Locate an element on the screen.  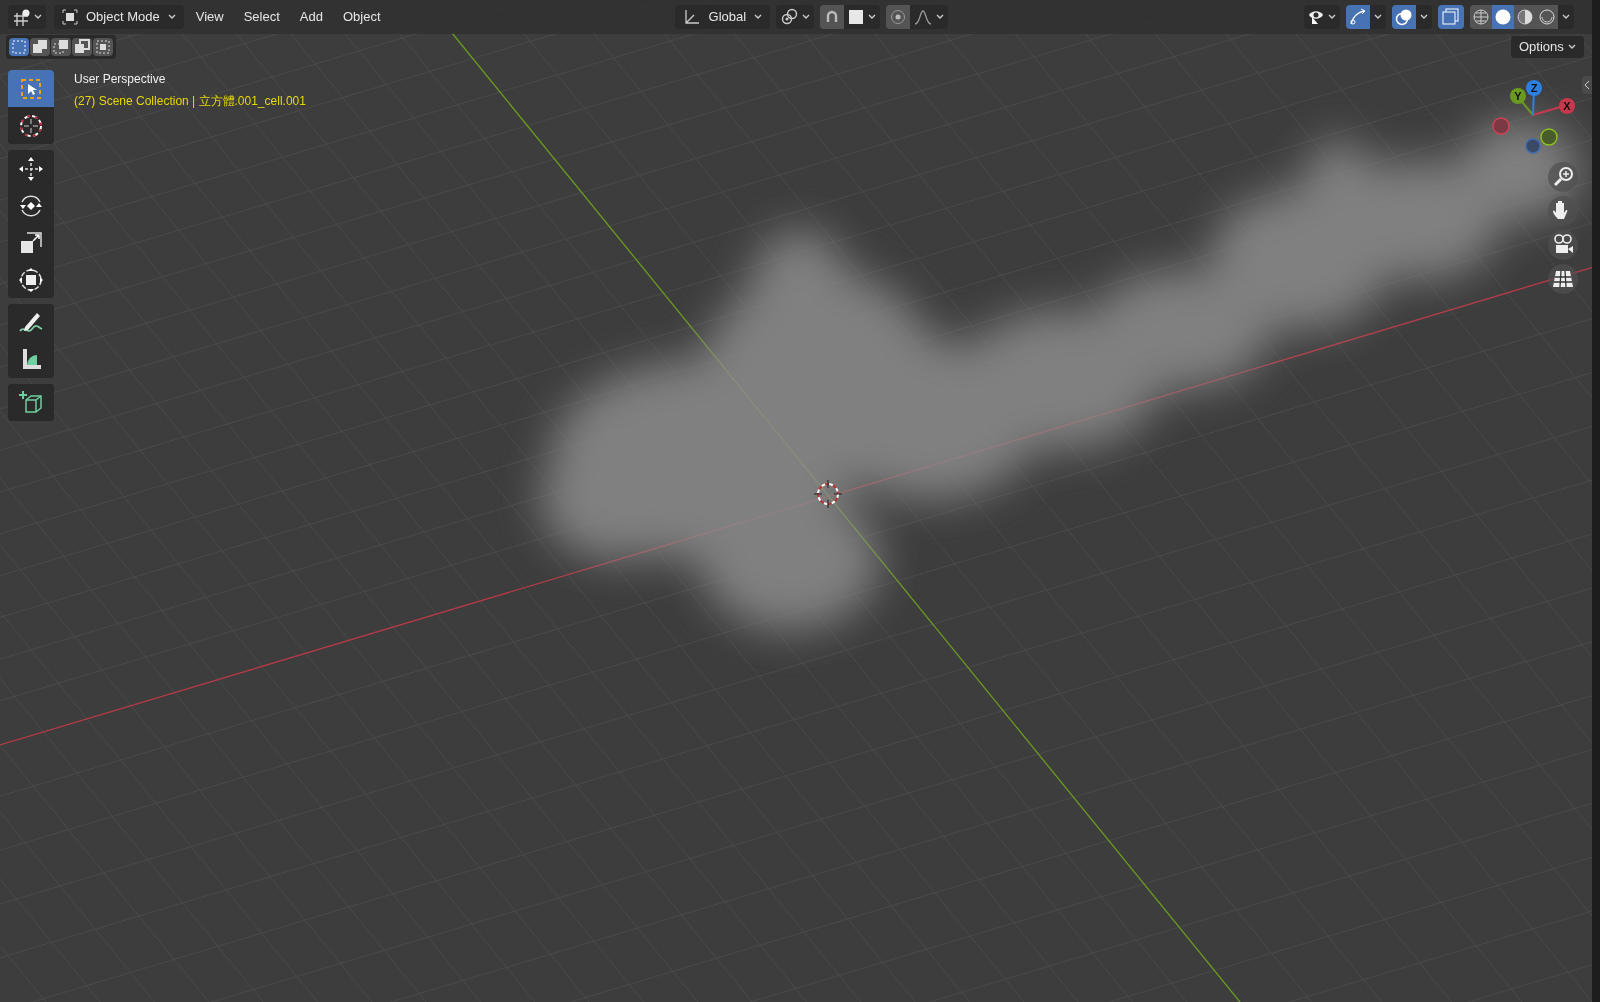
proportional-editing-toggle is located at coordinates (898, 17).